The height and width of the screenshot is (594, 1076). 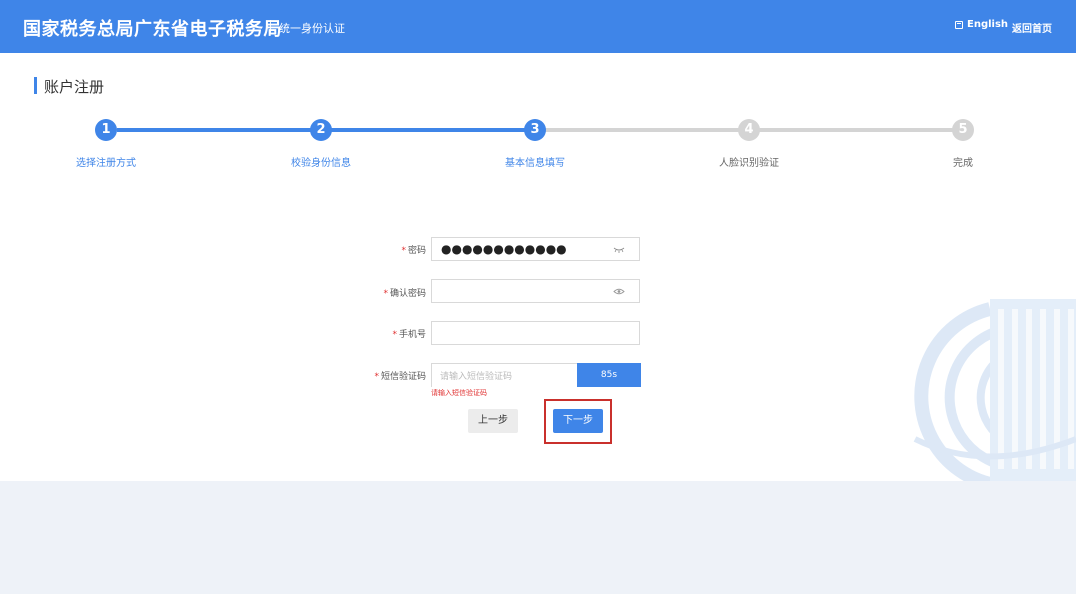 I want to click on sms-code-field, so click(x=504, y=375).